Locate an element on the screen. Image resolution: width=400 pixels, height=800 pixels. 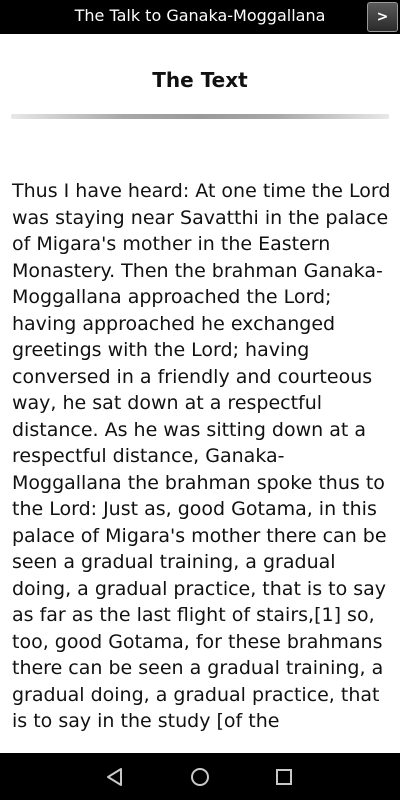
app-header: The Talk to Ganaka-Moggallana > is located at coordinates (200, 17).